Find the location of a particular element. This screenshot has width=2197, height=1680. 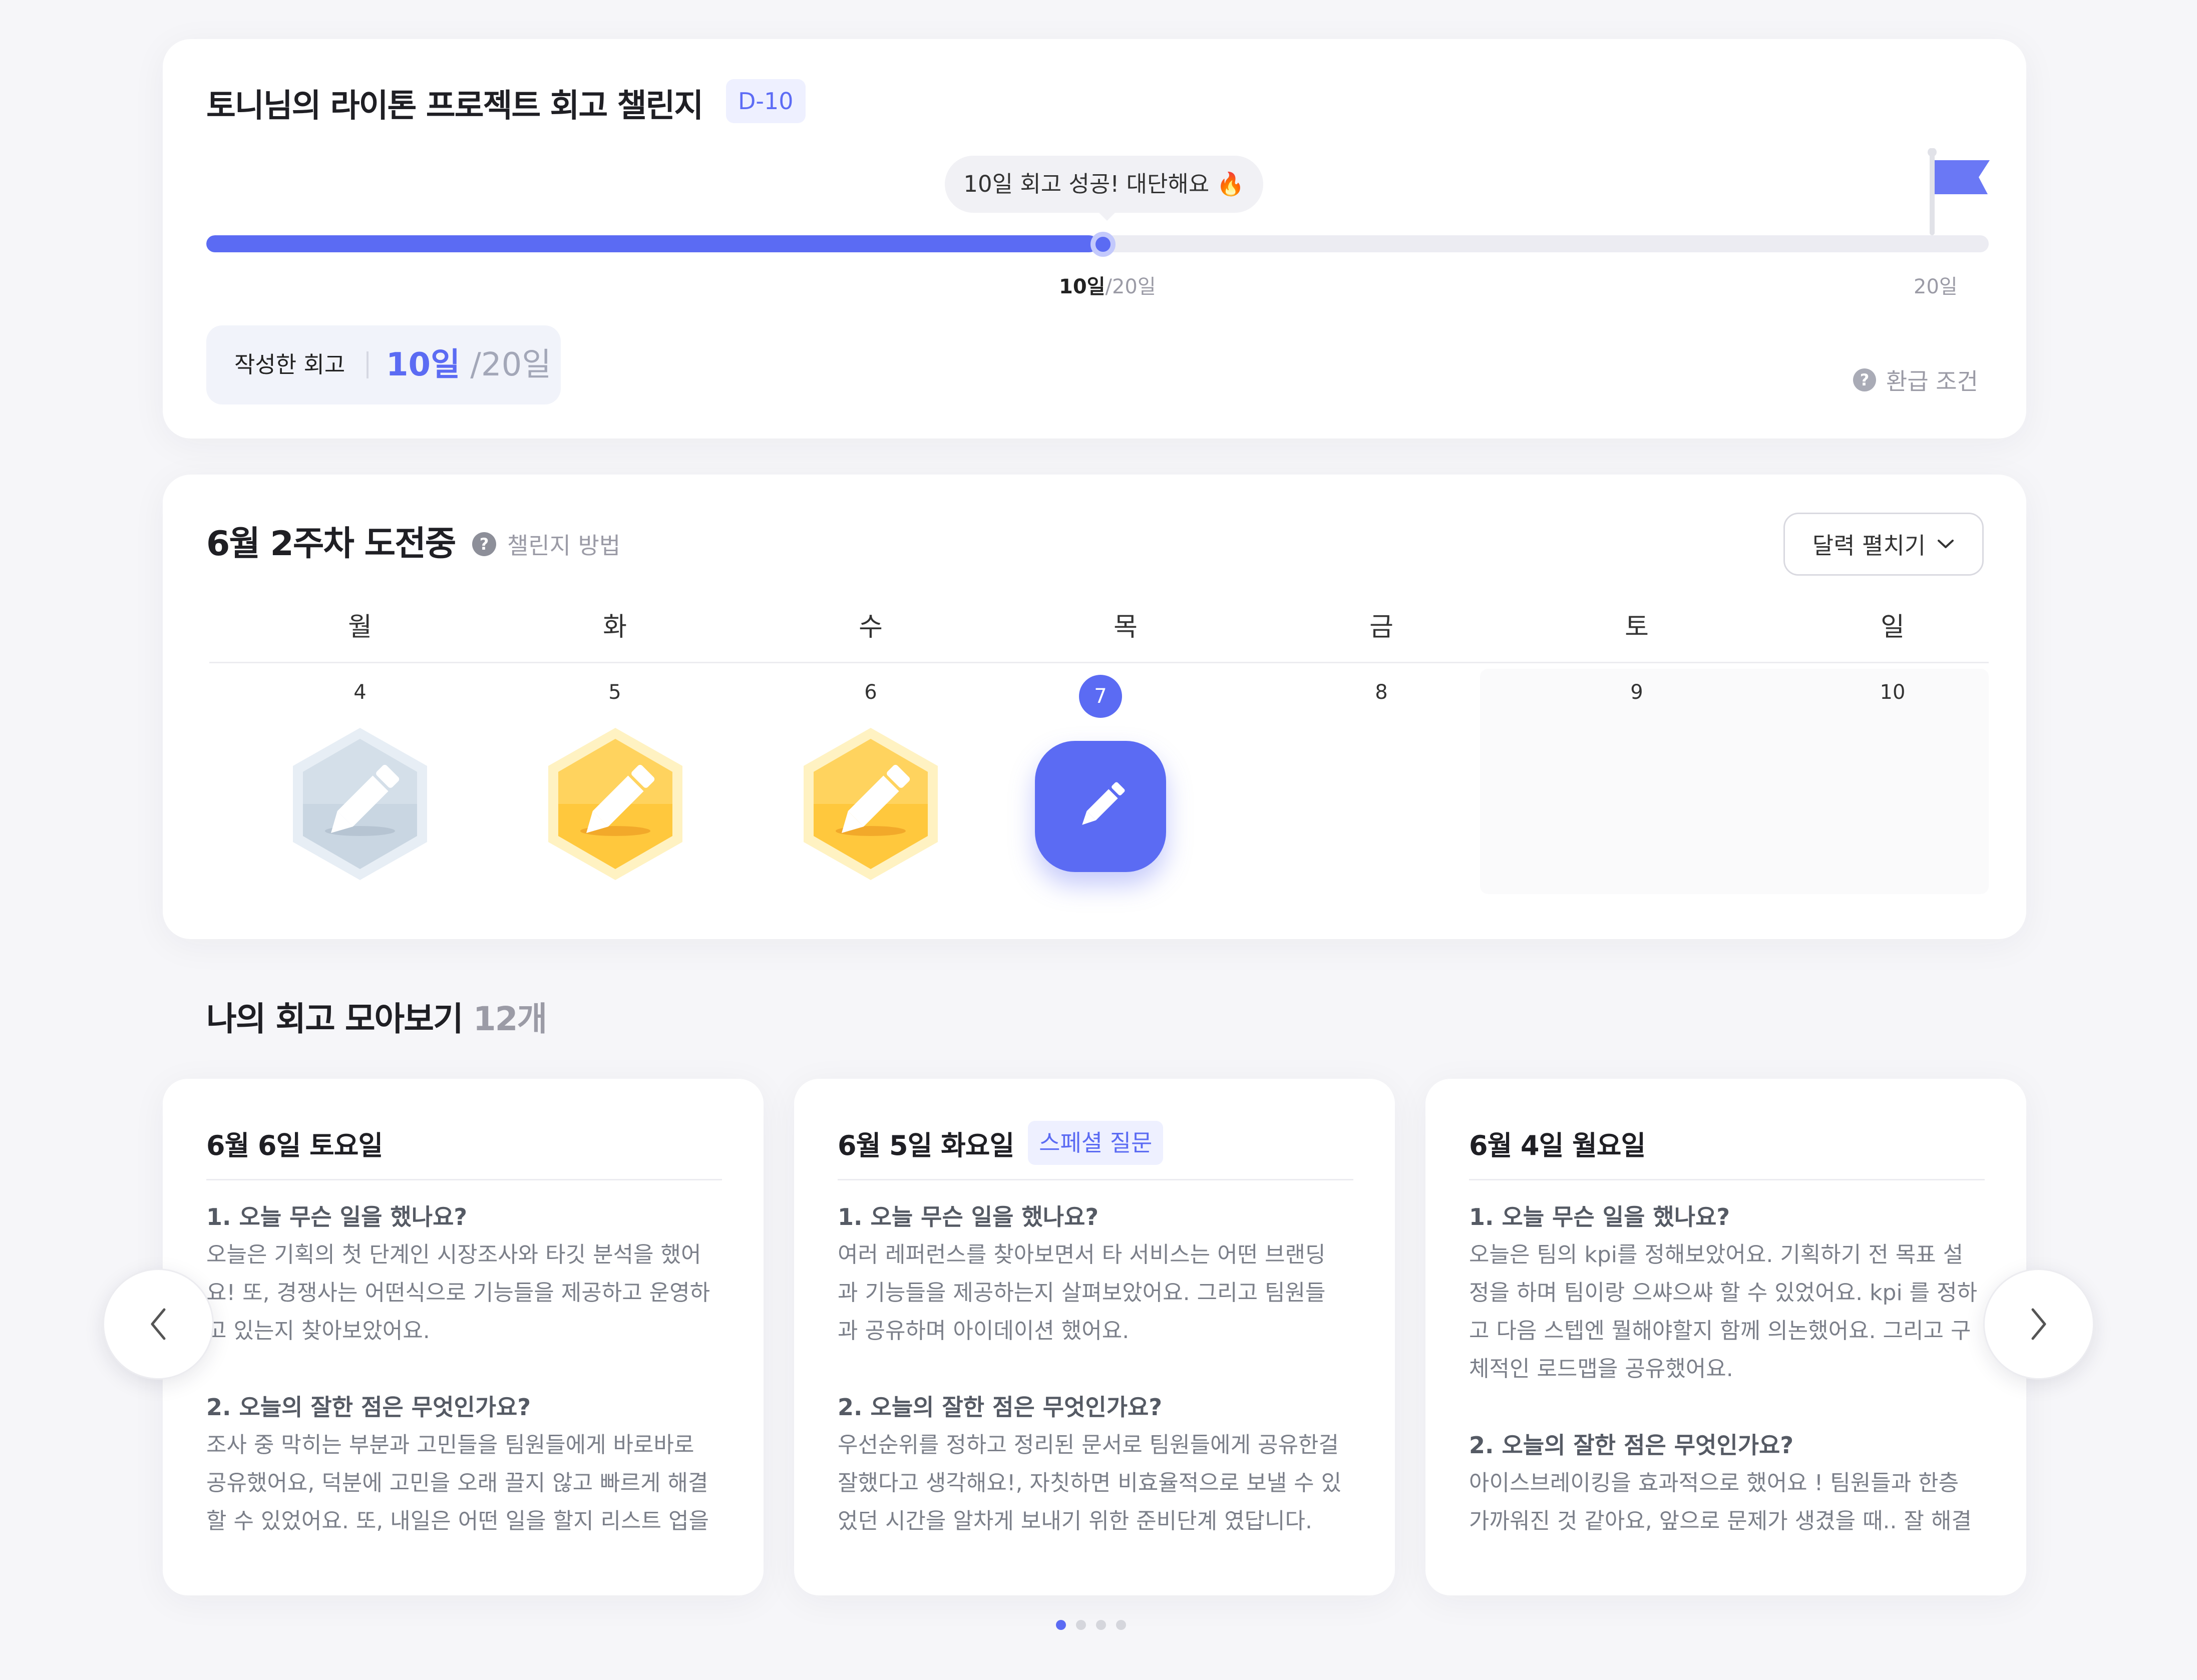

weekday-fri: 금 is located at coordinates (1381, 627).